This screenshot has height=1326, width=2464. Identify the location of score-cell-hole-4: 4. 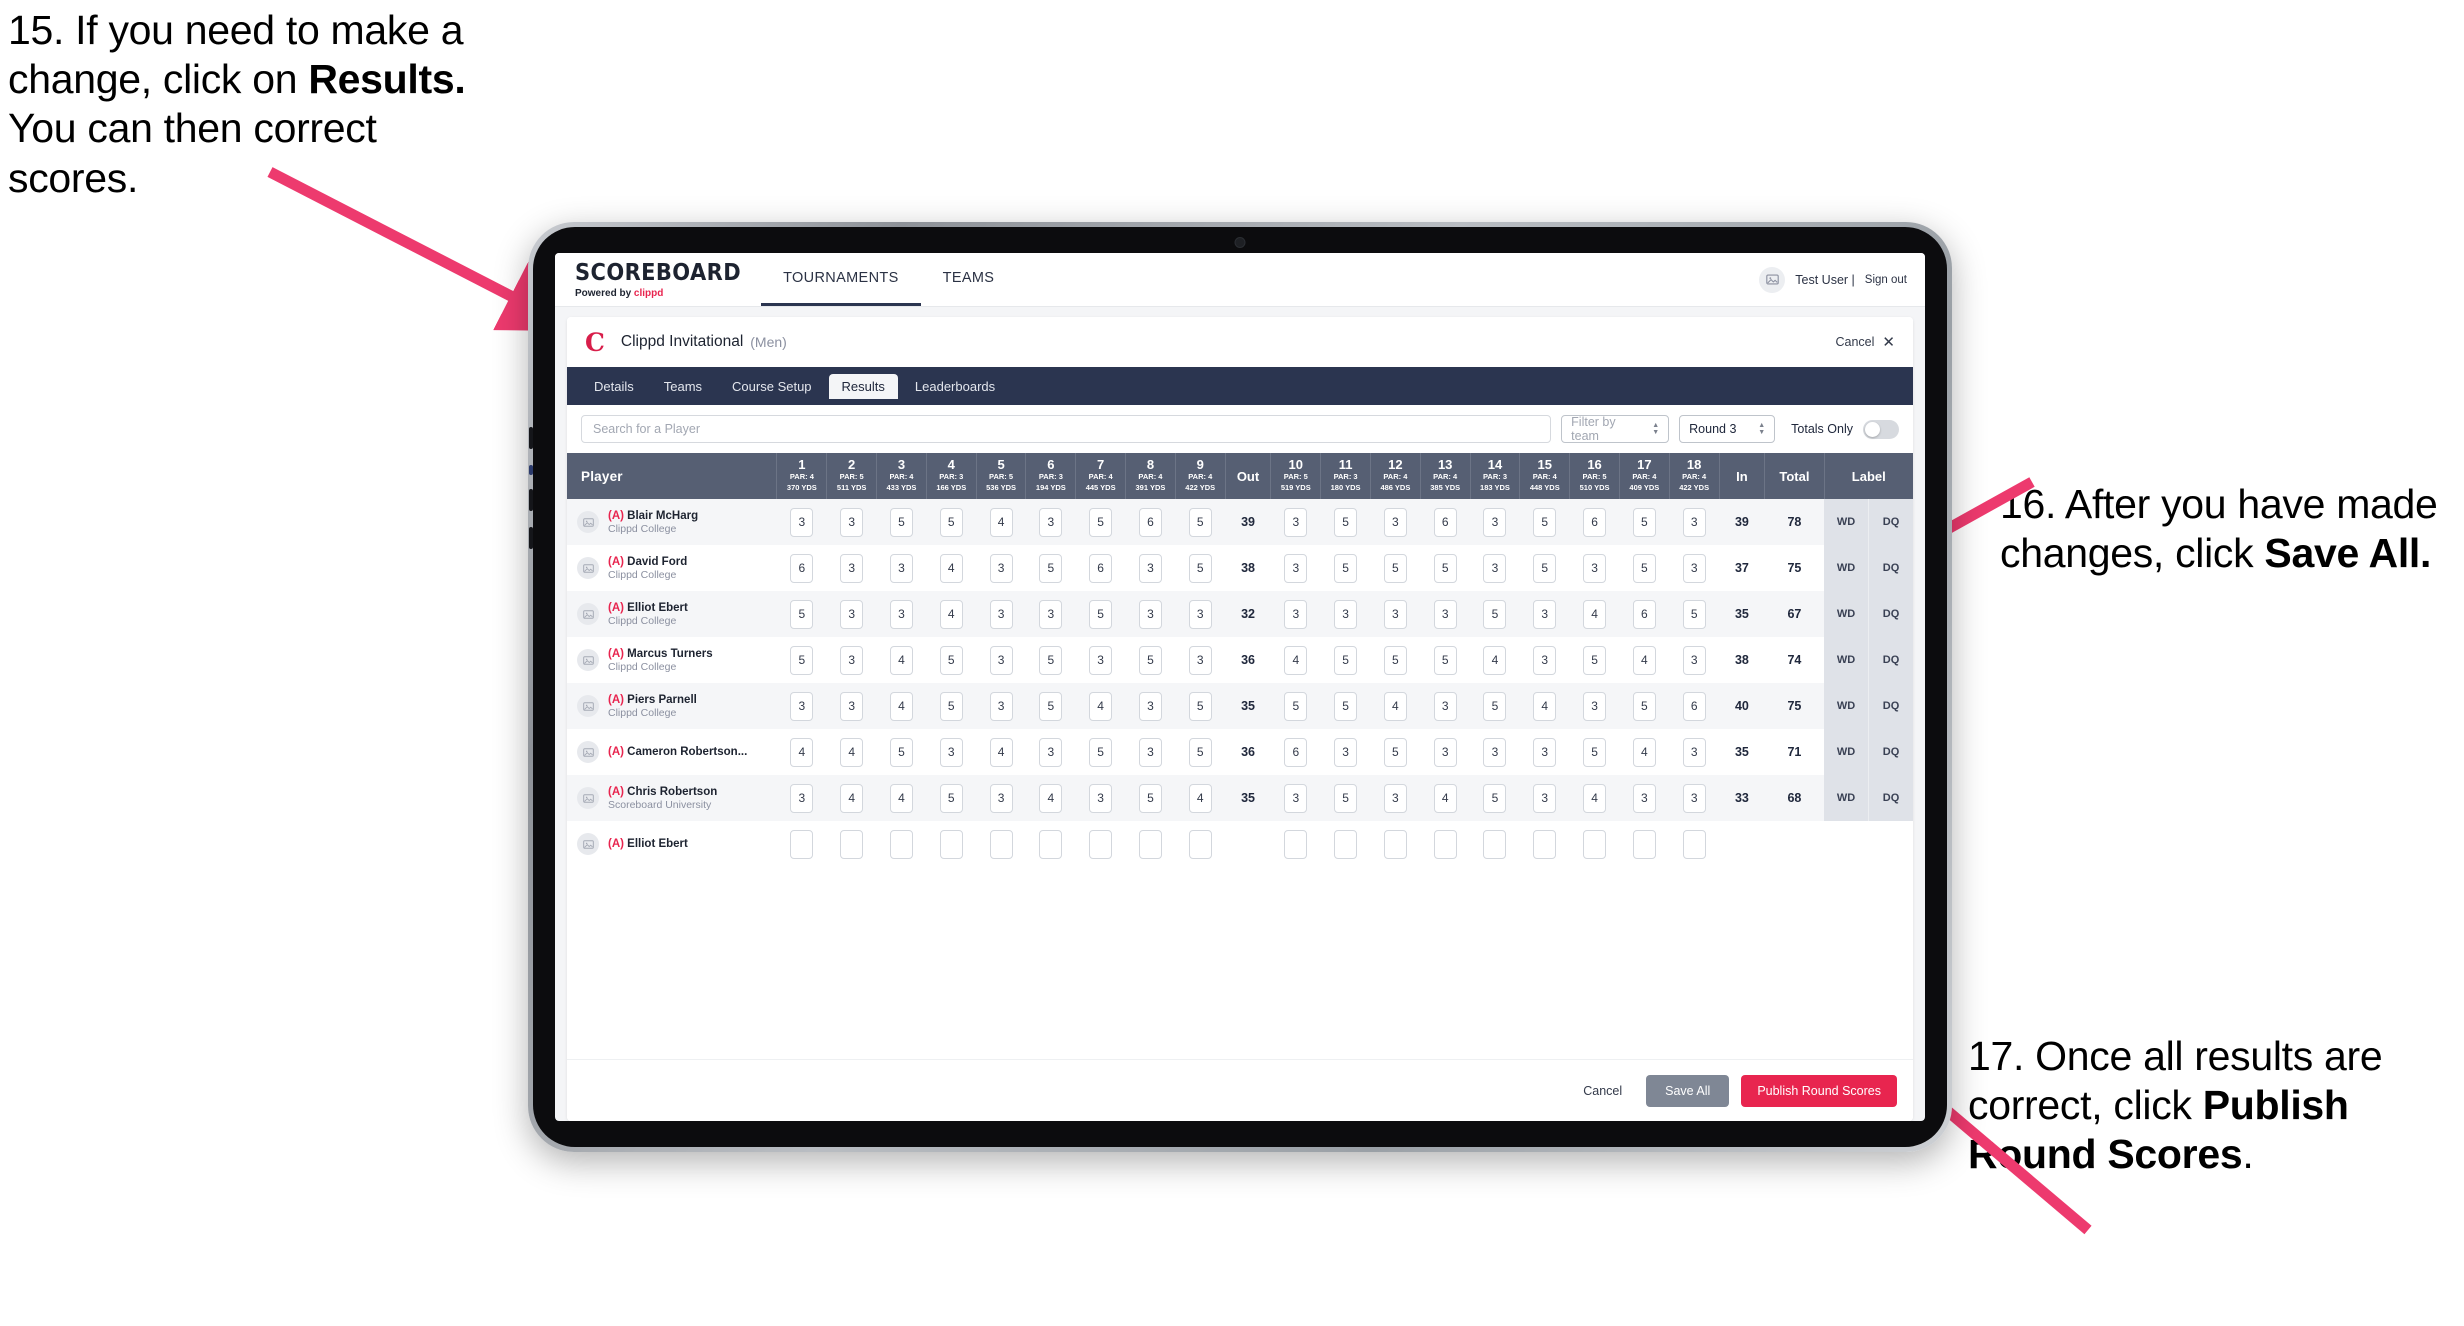
(951, 568).